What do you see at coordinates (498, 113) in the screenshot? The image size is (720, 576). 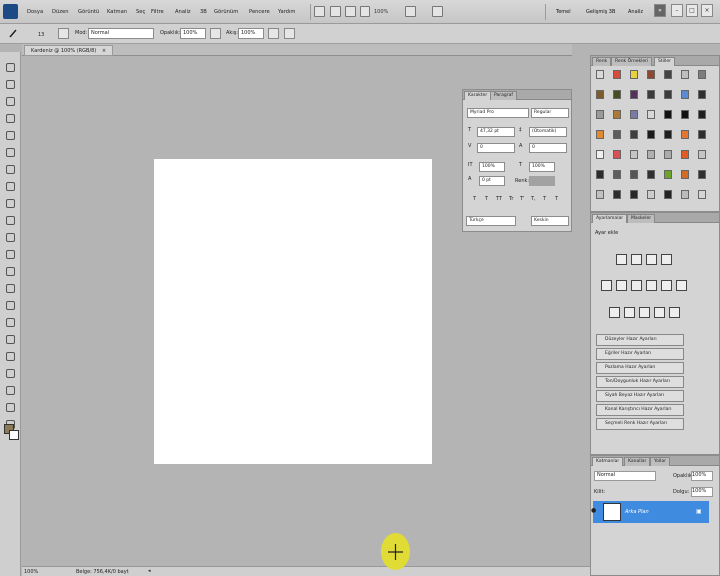 I see `font-family-dropdown: Myriad Pro` at bounding box center [498, 113].